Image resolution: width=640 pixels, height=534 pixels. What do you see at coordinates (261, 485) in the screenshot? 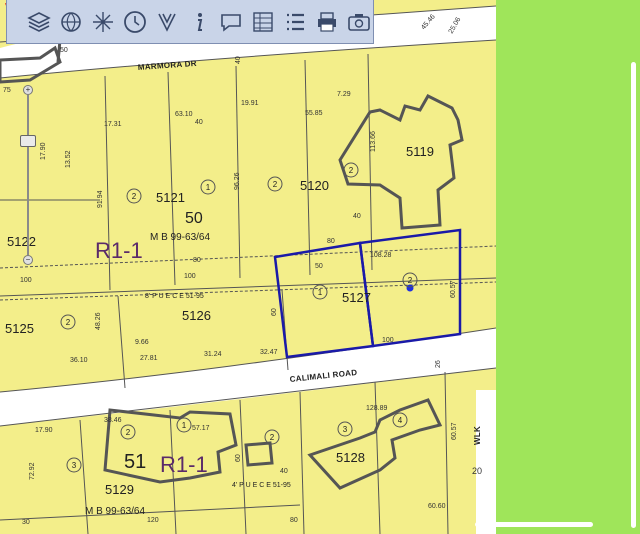
I see `easement-lower: 4' P U E C E 51-95` at bounding box center [261, 485].